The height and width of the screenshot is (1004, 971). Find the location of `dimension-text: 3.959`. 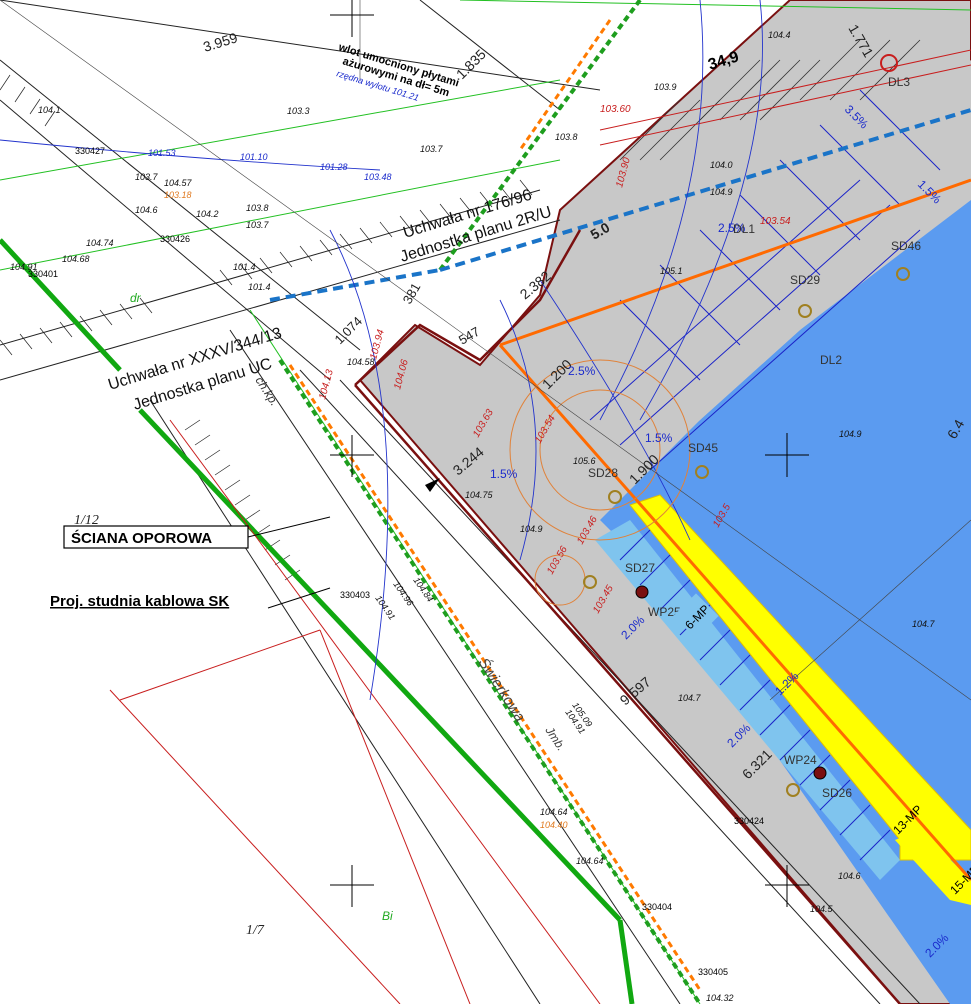

dimension-text: 3.959 is located at coordinates (220, 42).